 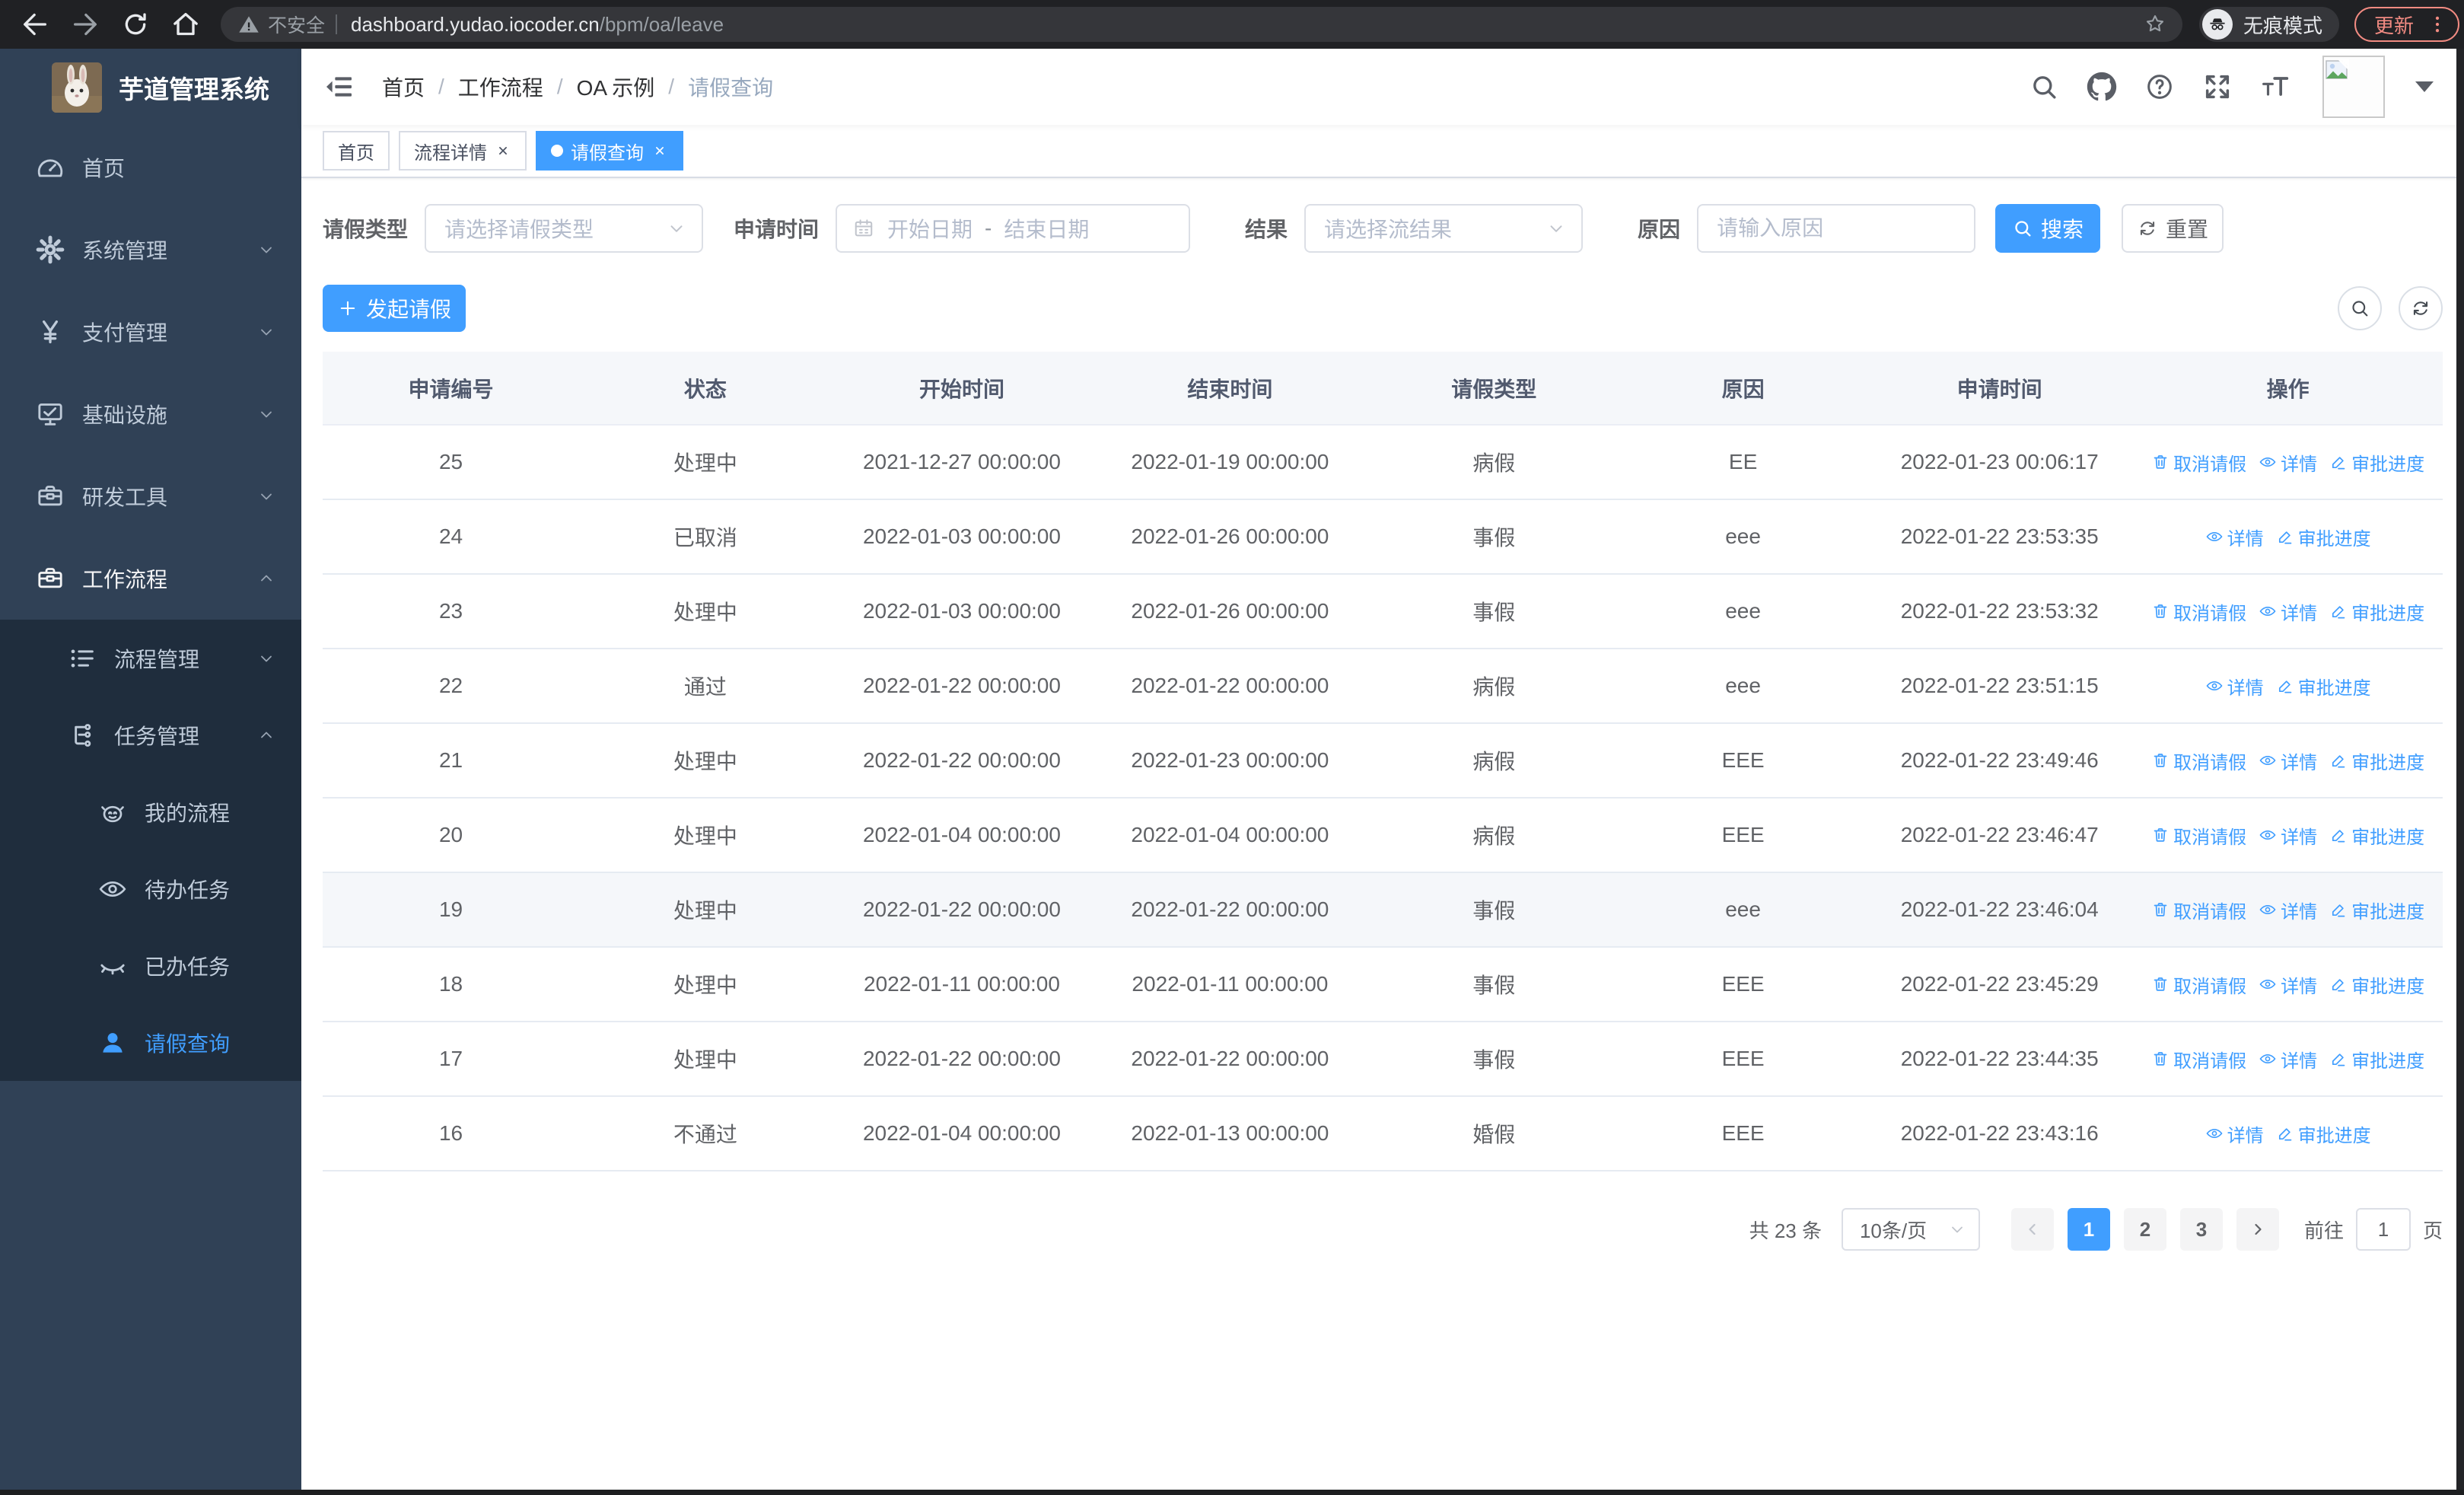 I want to click on sidebar-item-payment-mgmt: 支付管理, so click(x=150, y=332).